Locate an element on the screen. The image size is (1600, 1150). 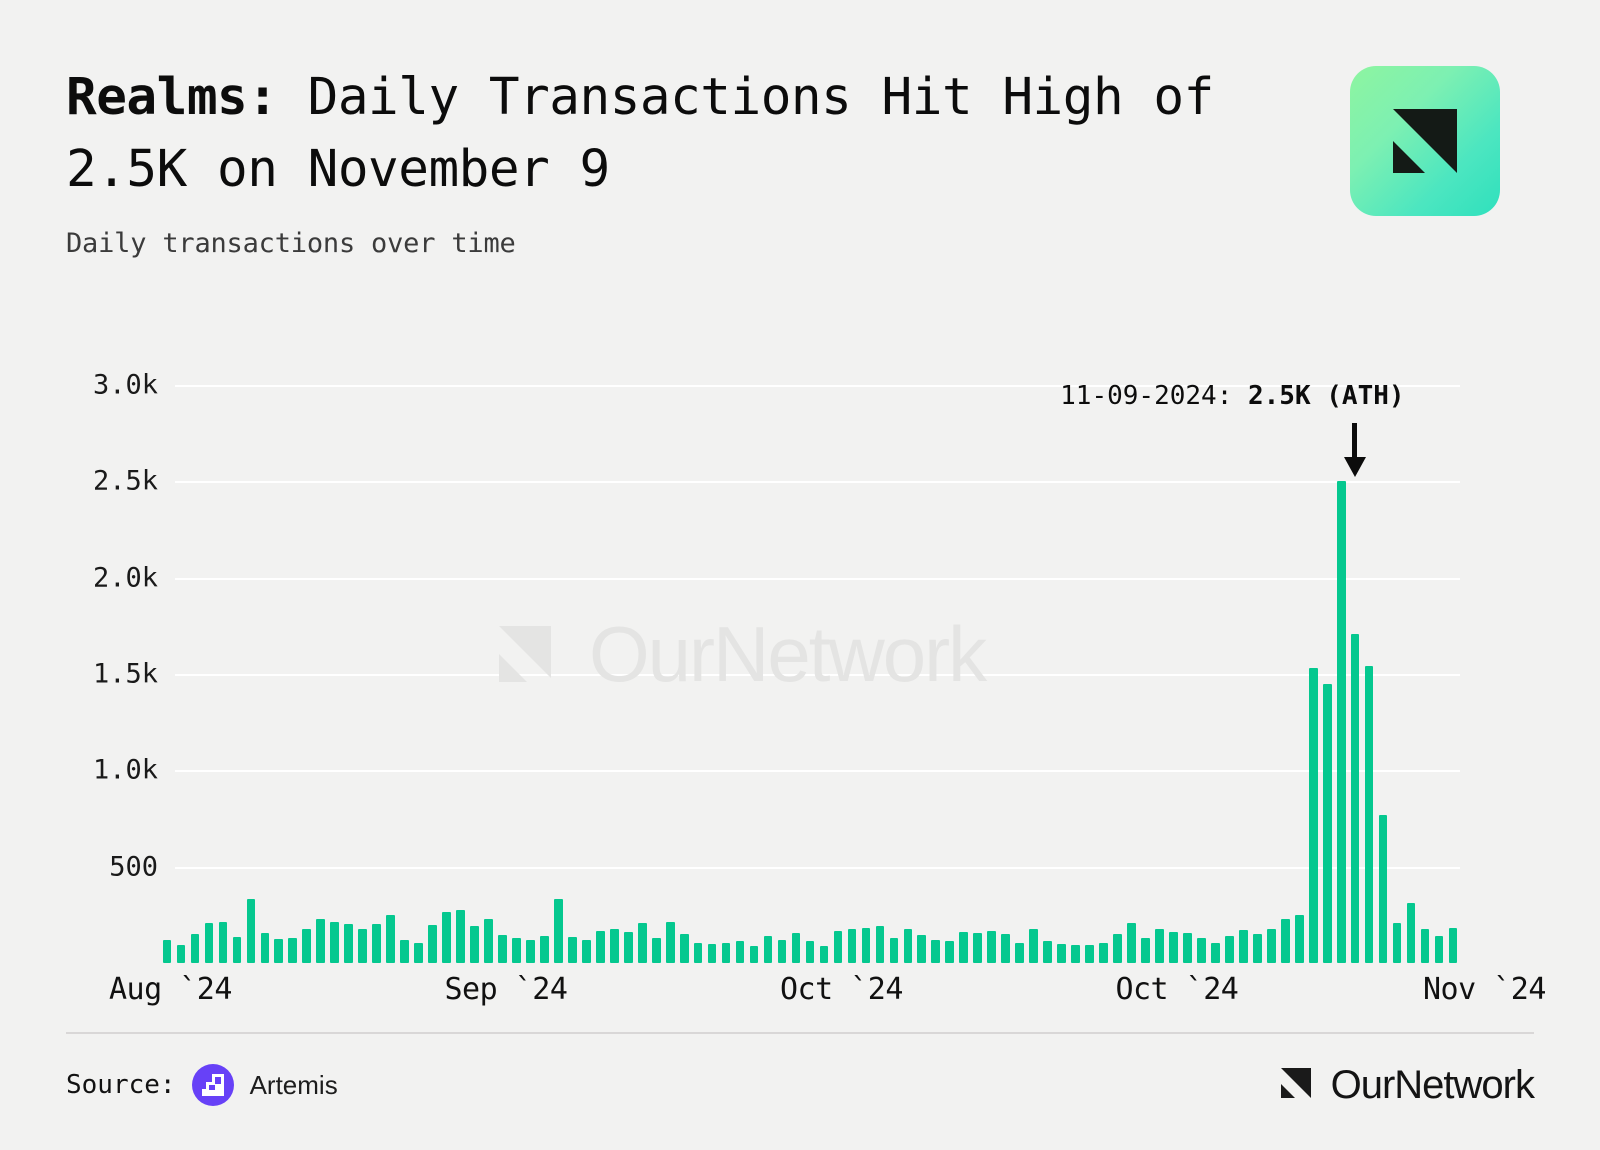
source-name: Artemis is located at coordinates (293, 1084).